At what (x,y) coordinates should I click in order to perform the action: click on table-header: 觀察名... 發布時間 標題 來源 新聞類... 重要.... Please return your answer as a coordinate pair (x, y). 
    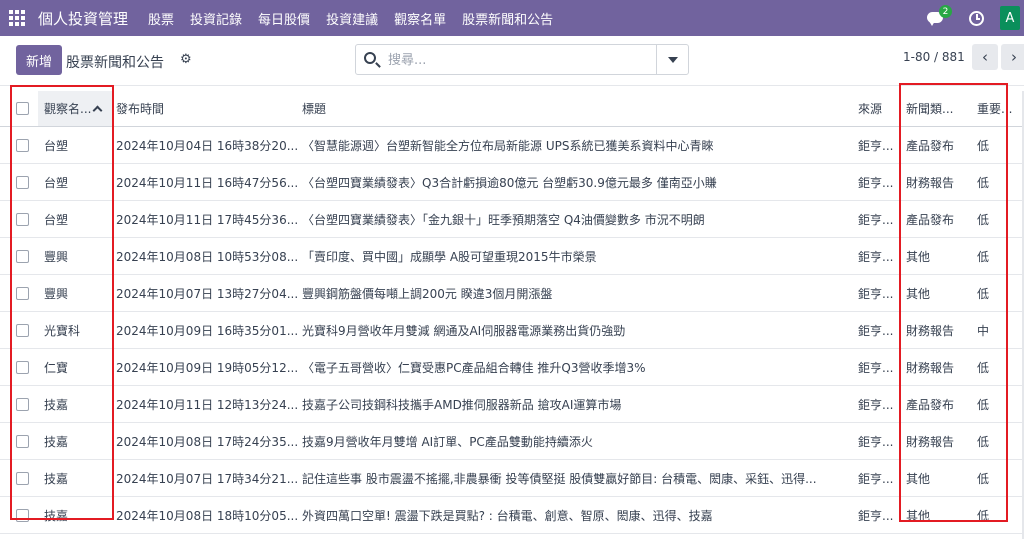
    Looking at the image, I should click on (512, 109).